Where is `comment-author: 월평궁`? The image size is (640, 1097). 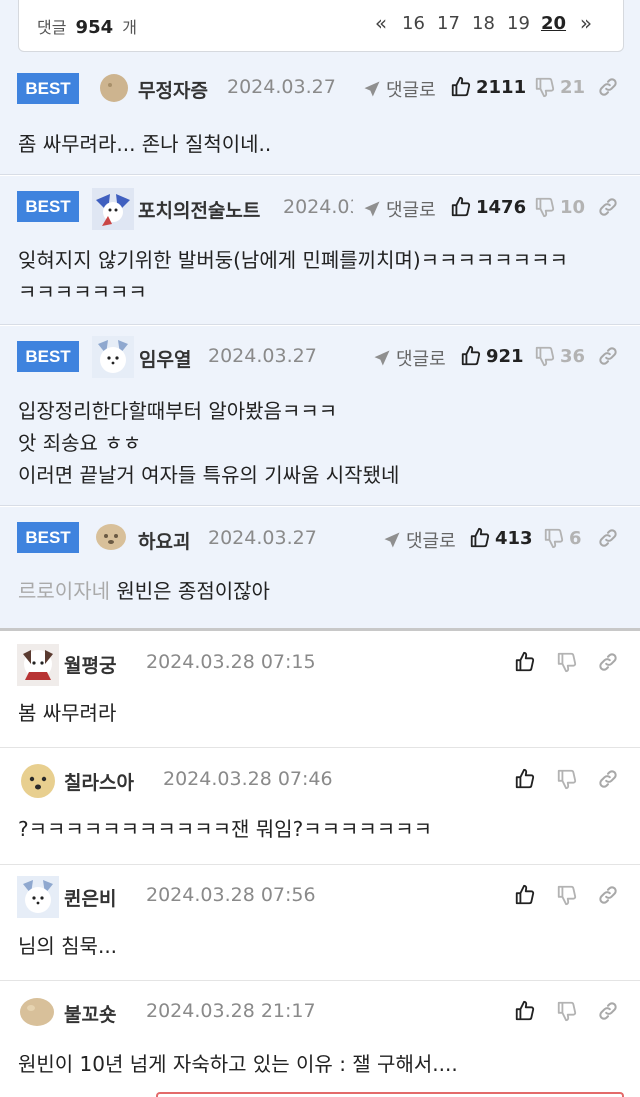
comment-author: 월평궁 is located at coordinates (90, 664).